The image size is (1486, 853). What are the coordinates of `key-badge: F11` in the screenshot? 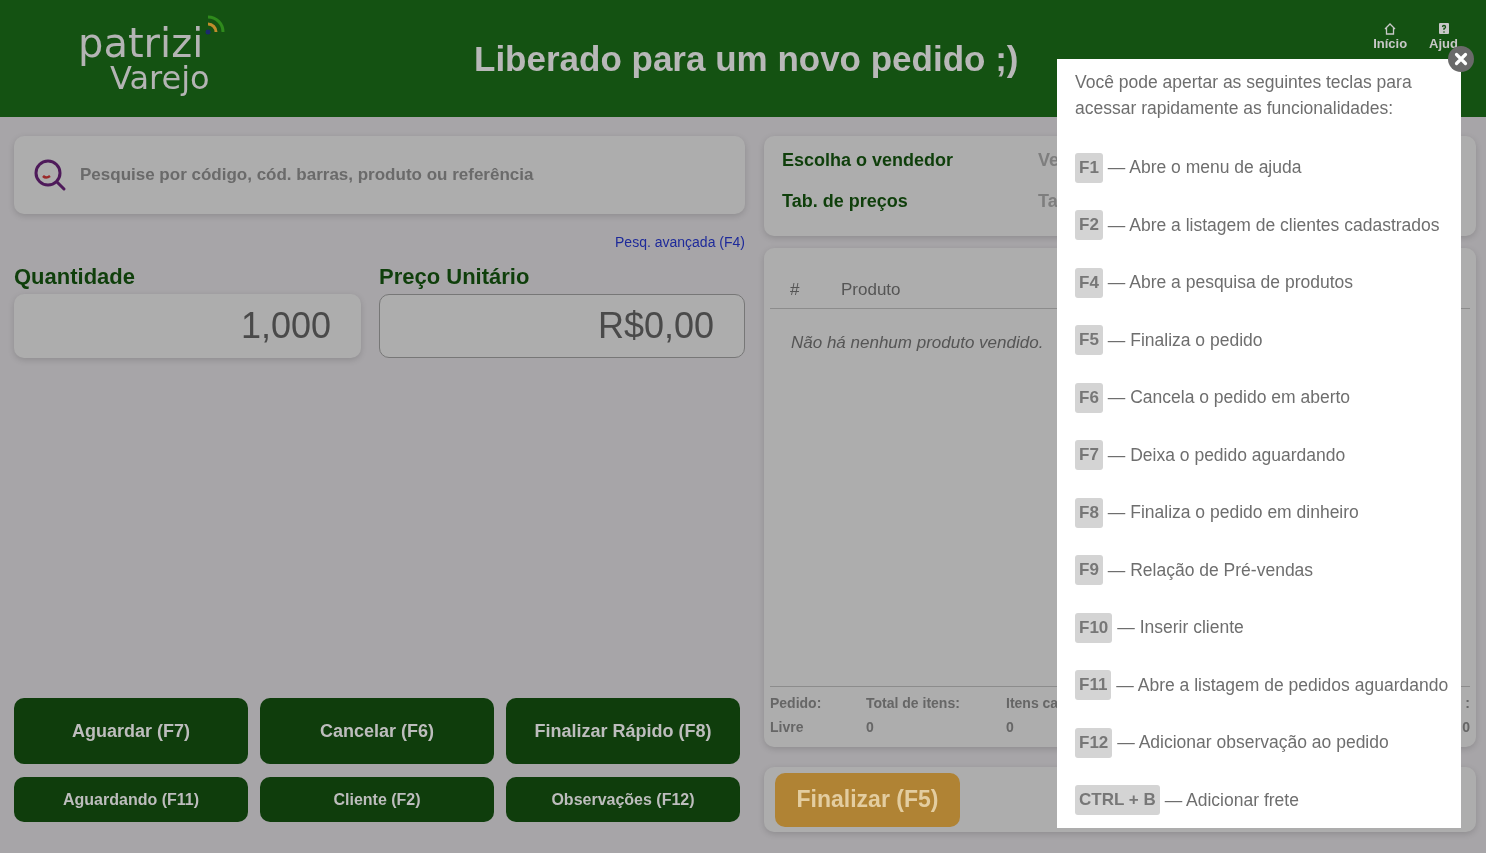 It's located at (1093, 685).